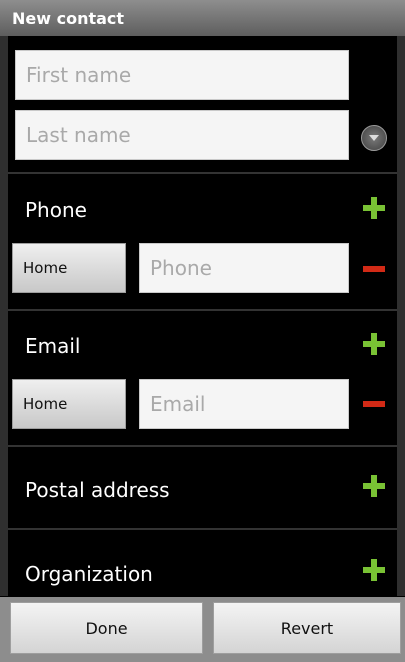 Image resolution: width=405 pixels, height=662 pixels. I want to click on remove-phone-minus-icon, so click(374, 269).